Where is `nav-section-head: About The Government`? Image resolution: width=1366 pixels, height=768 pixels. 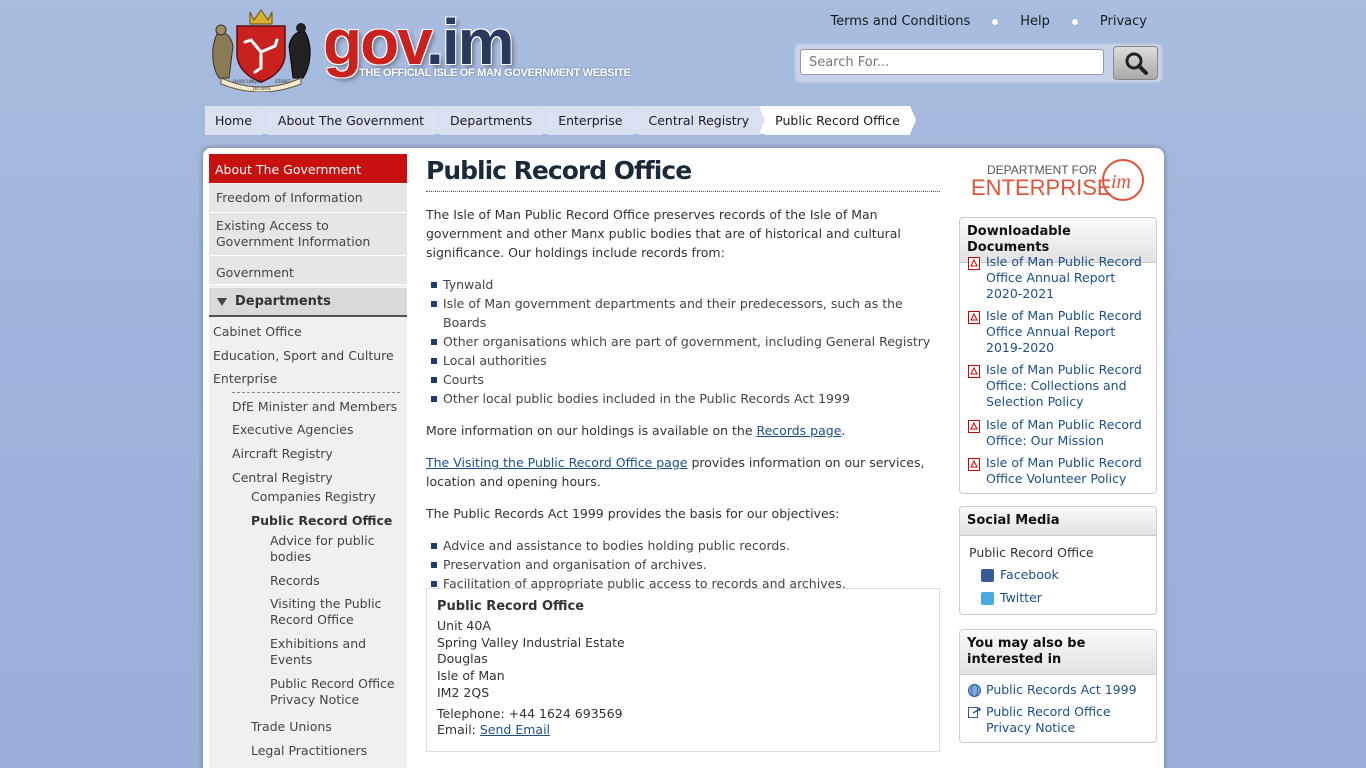 nav-section-head: About The Government is located at coordinates (308, 168).